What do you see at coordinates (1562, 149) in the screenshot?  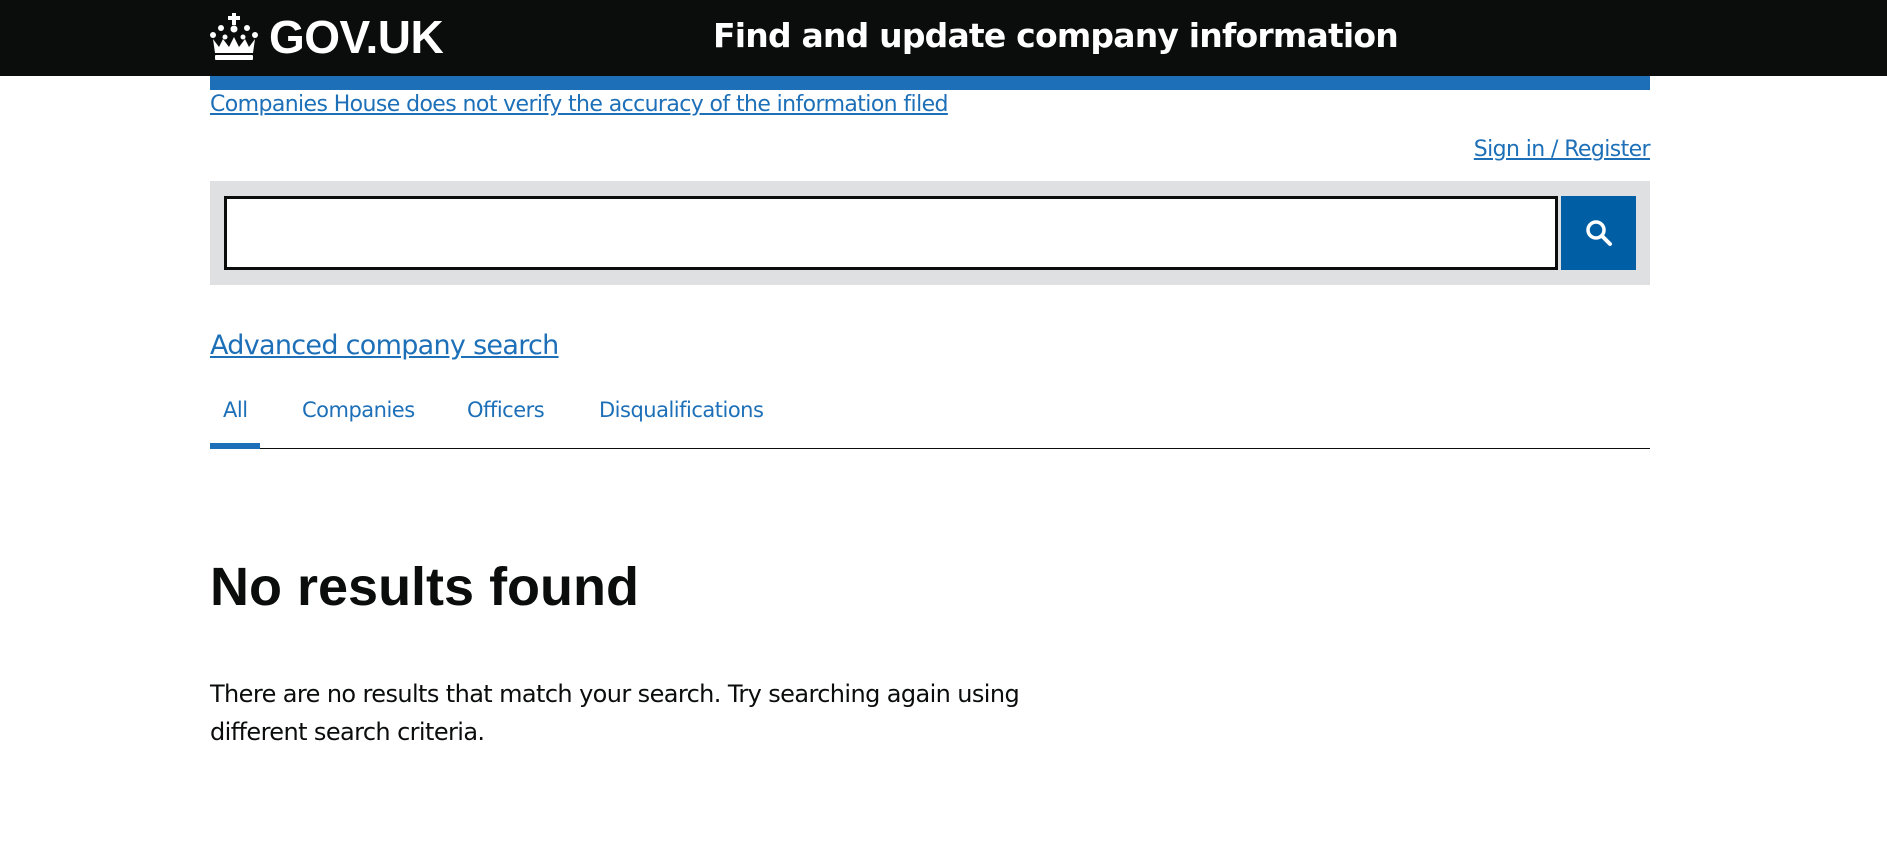 I see `sign-in-register-link: Sign in / Register` at bounding box center [1562, 149].